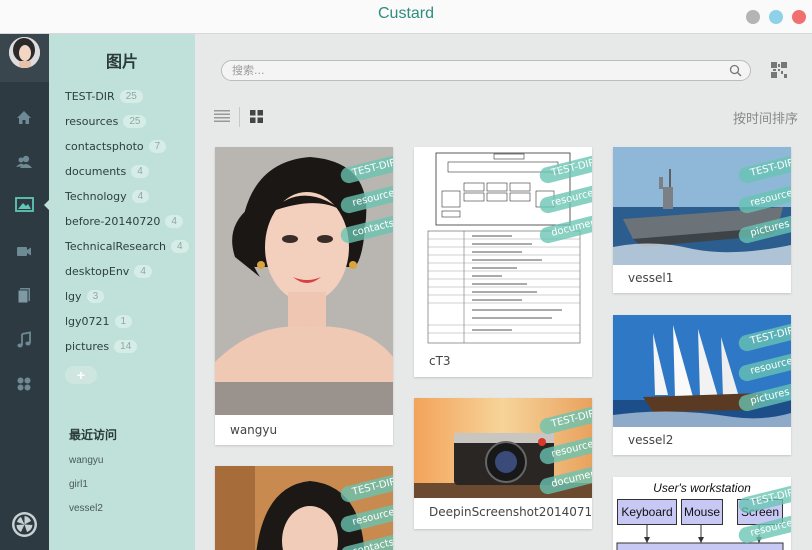  I want to click on tag-label: resources, so click(92, 121).